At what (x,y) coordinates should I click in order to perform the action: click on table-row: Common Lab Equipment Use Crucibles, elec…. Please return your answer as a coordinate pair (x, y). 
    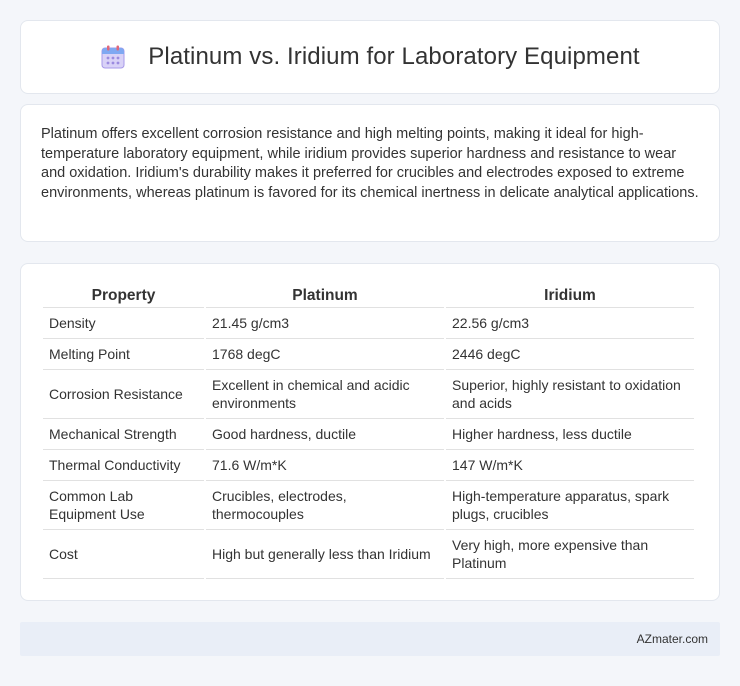
    Looking at the image, I should click on (368, 505).